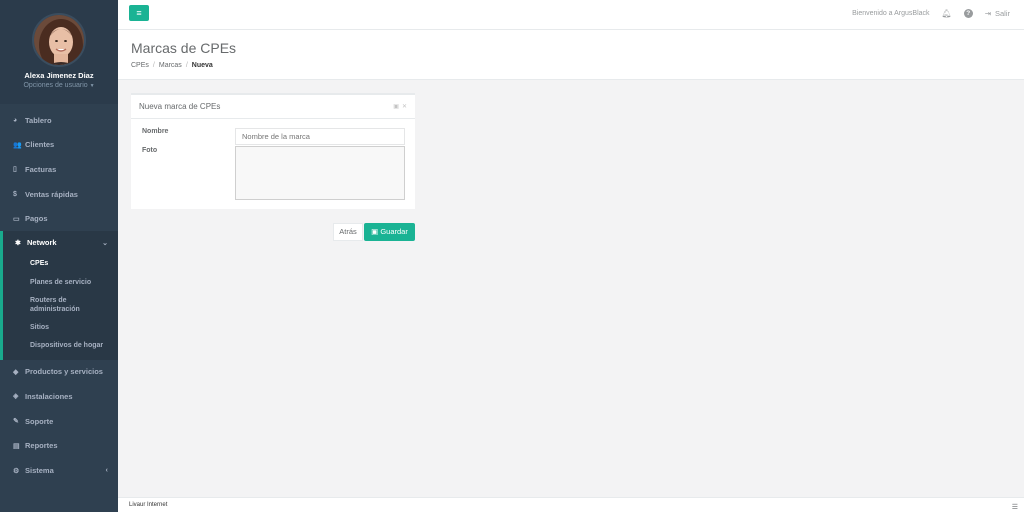  What do you see at coordinates (16, 219) in the screenshot?
I see `money-icon: ▭` at bounding box center [16, 219].